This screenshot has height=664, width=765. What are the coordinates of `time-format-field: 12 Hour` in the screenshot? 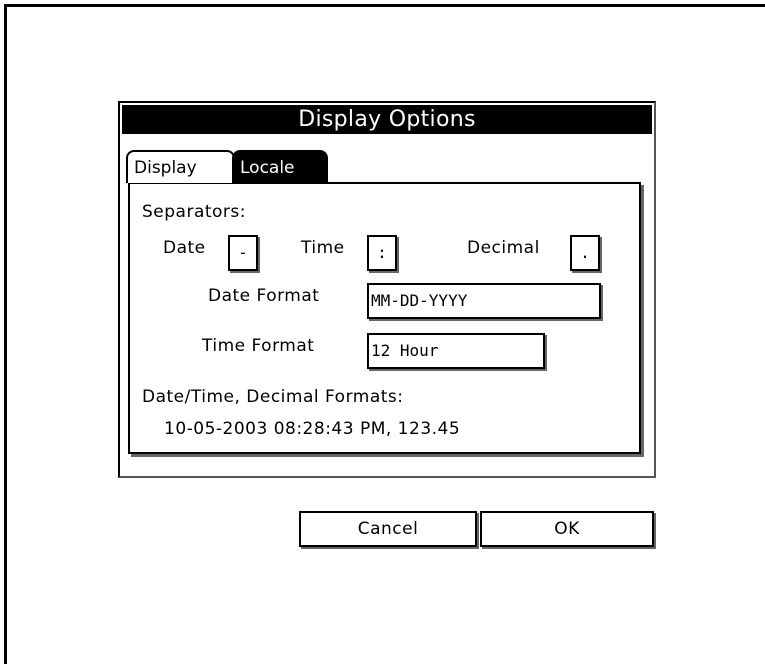 It's located at (456, 351).